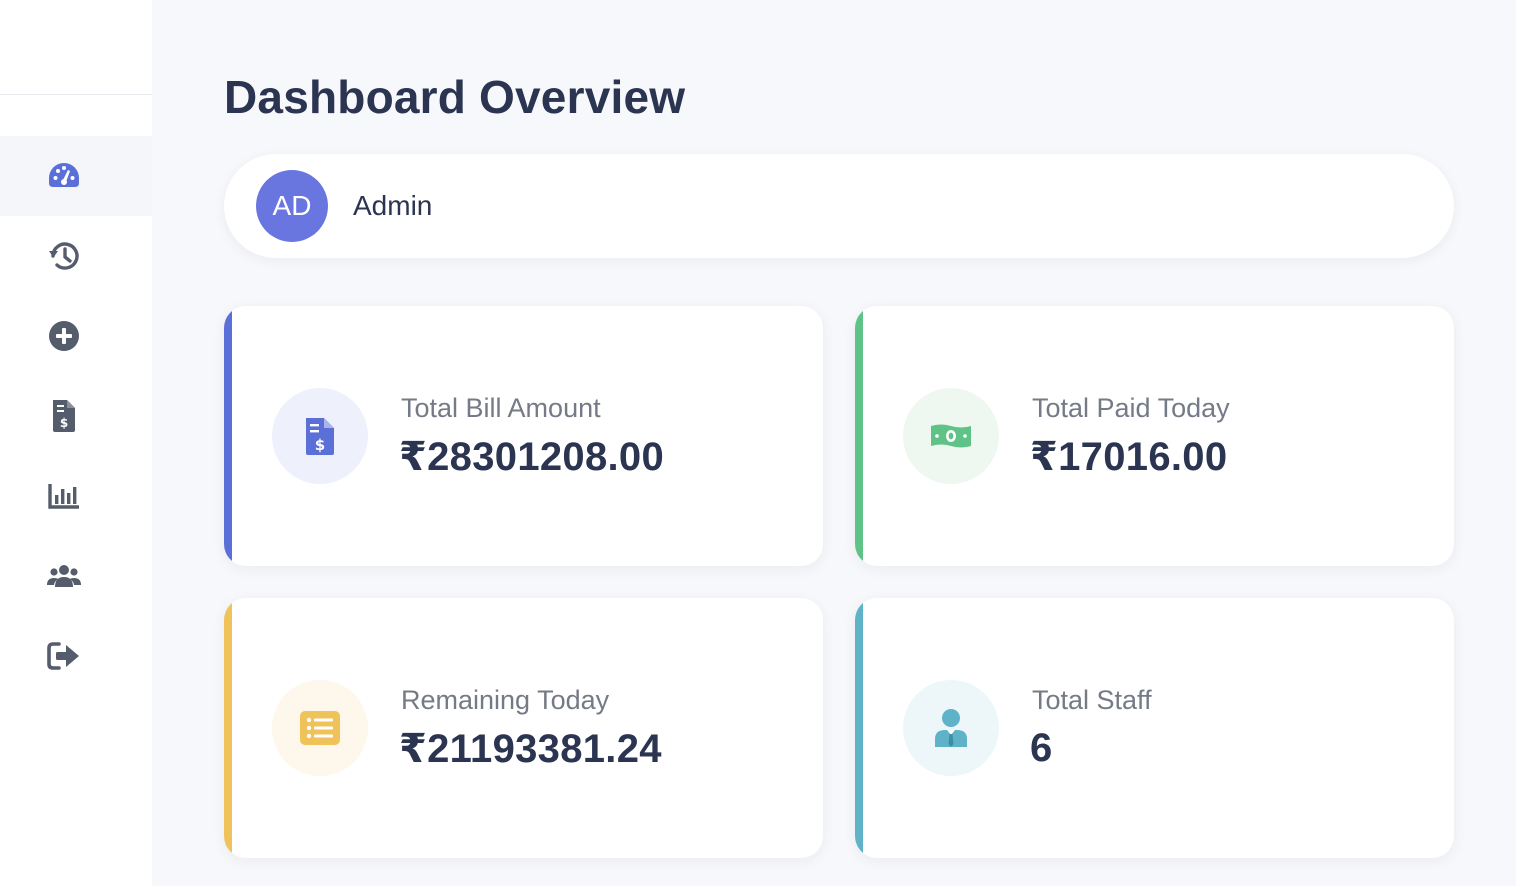 This screenshot has width=1516, height=886. I want to click on sidebar-item-logout, so click(76, 656).